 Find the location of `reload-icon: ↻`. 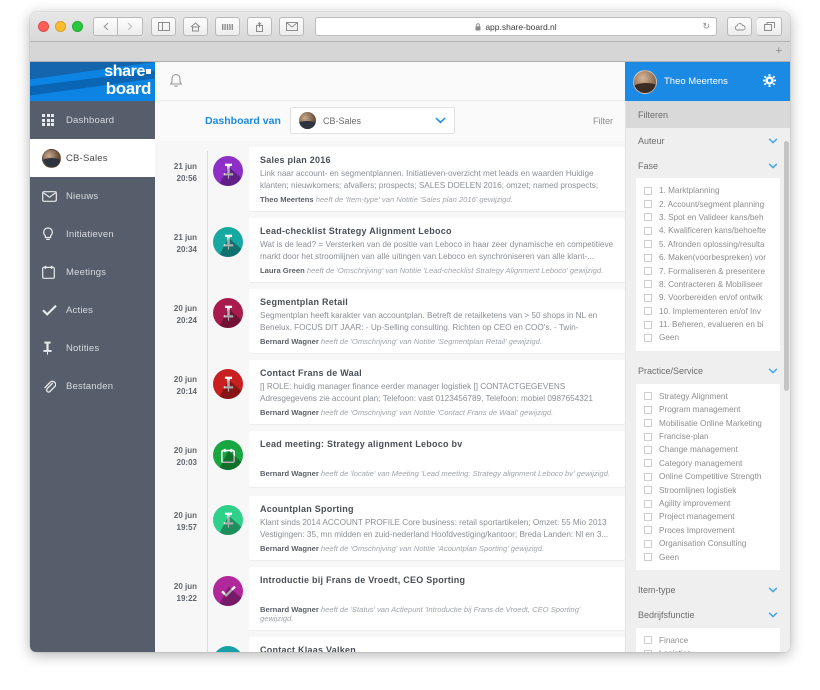

reload-icon: ↻ is located at coordinates (706, 26).